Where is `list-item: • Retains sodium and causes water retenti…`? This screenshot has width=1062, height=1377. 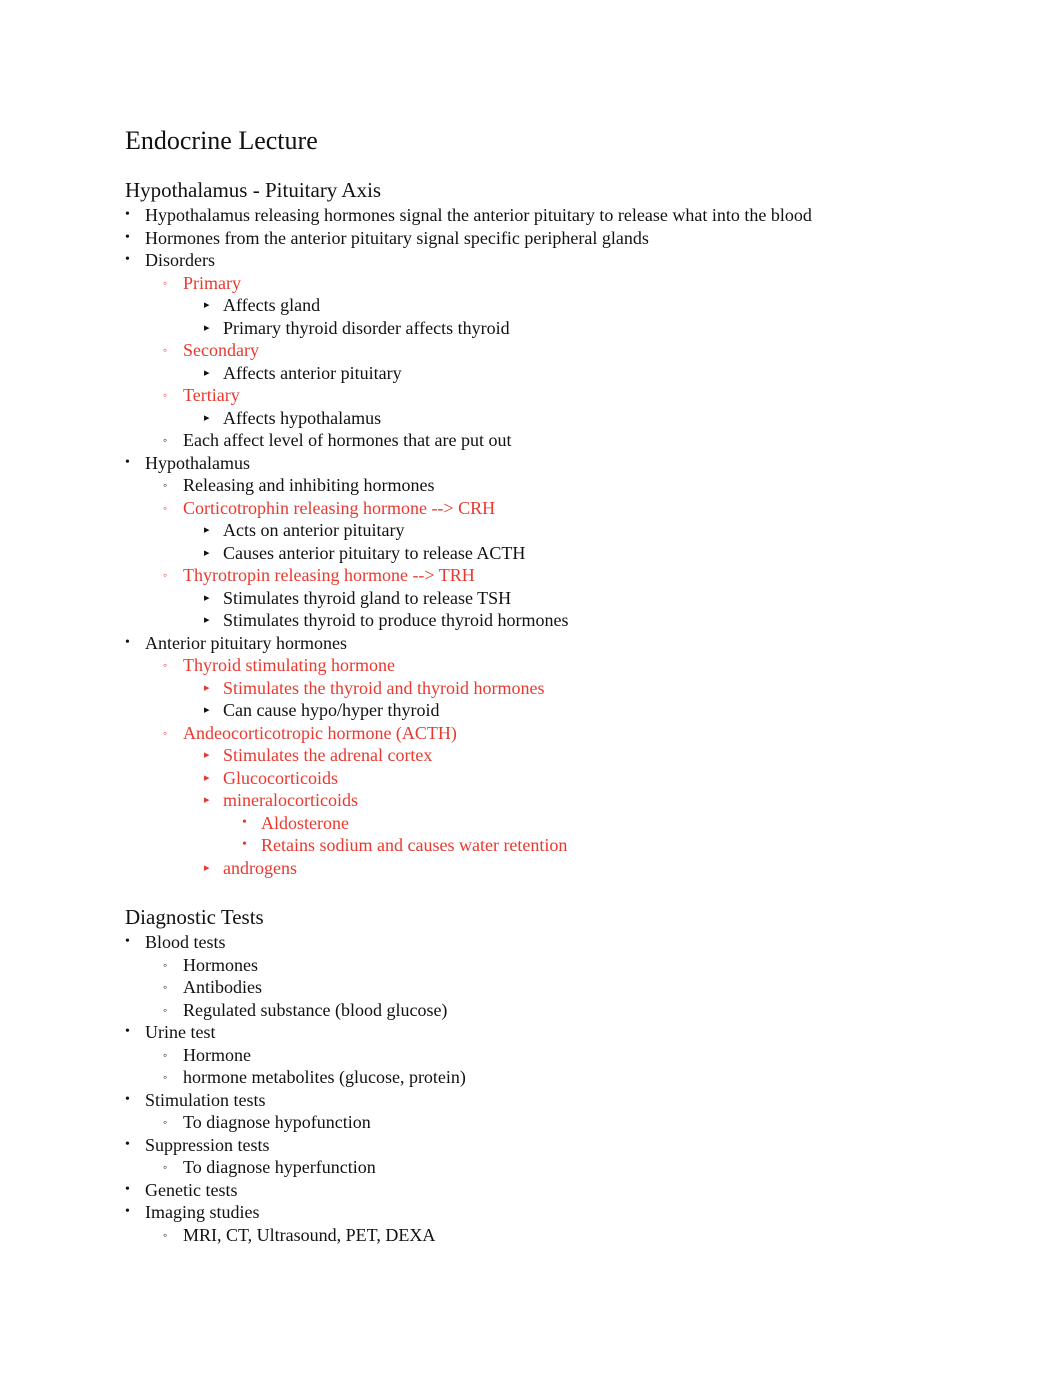
list-item: • Retains sodium and causes water retenti… is located at coordinates (555, 845).